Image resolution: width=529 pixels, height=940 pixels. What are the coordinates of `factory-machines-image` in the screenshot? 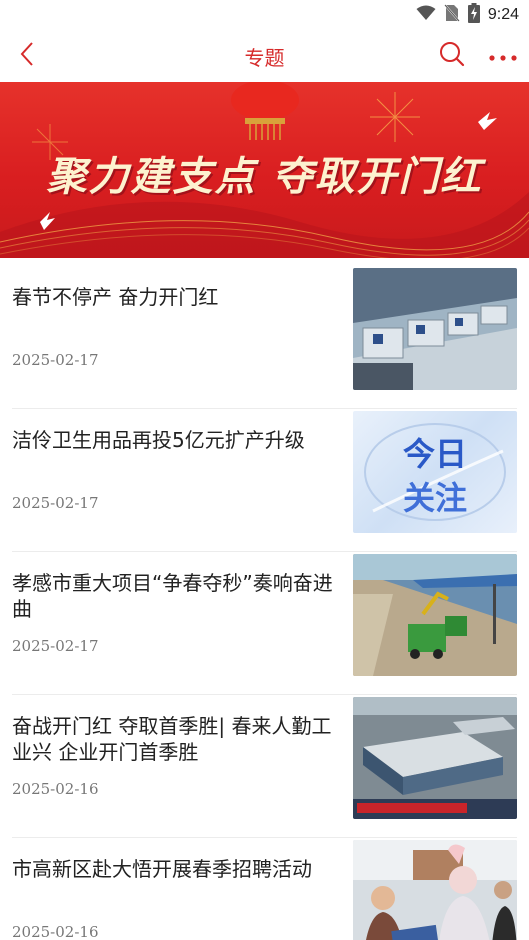 It's located at (435, 329).